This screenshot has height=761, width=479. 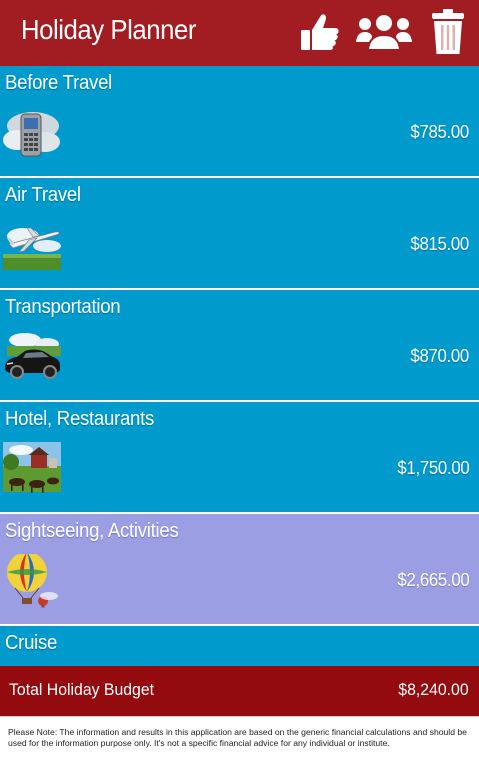 What do you see at coordinates (58, 83) in the screenshot?
I see `category-label: Before Travel` at bounding box center [58, 83].